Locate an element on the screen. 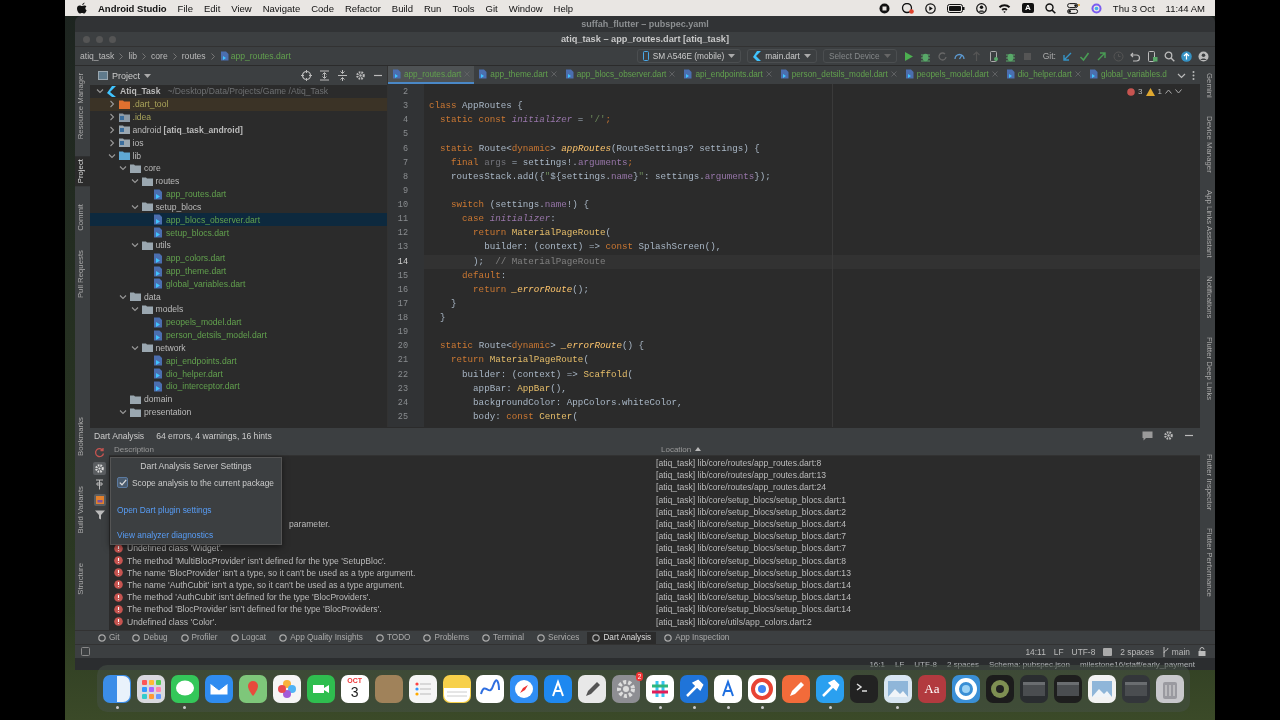 This screenshot has width=1280, height=720. phone-icon is located at coordinates (1152, 56).